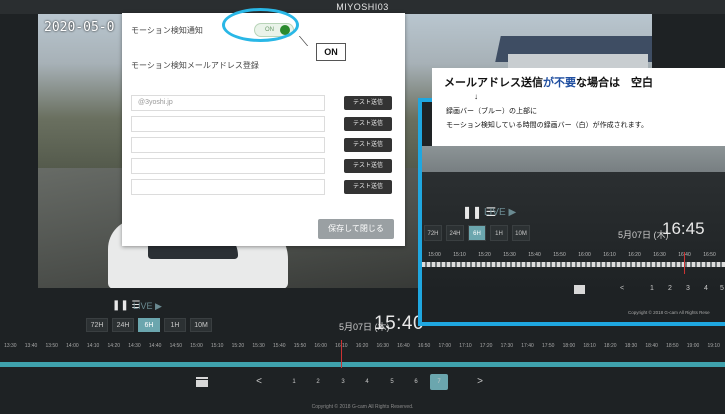 The image size is (725, 414). Describe the element at coordinates (439, 382) in the screenshot. I see `page-7: 7` at that location.